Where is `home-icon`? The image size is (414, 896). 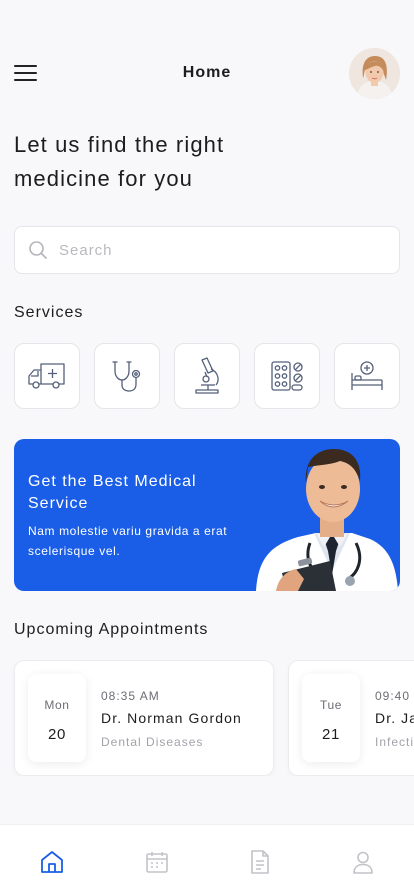 home-icon is located at coordinates (52, 862).